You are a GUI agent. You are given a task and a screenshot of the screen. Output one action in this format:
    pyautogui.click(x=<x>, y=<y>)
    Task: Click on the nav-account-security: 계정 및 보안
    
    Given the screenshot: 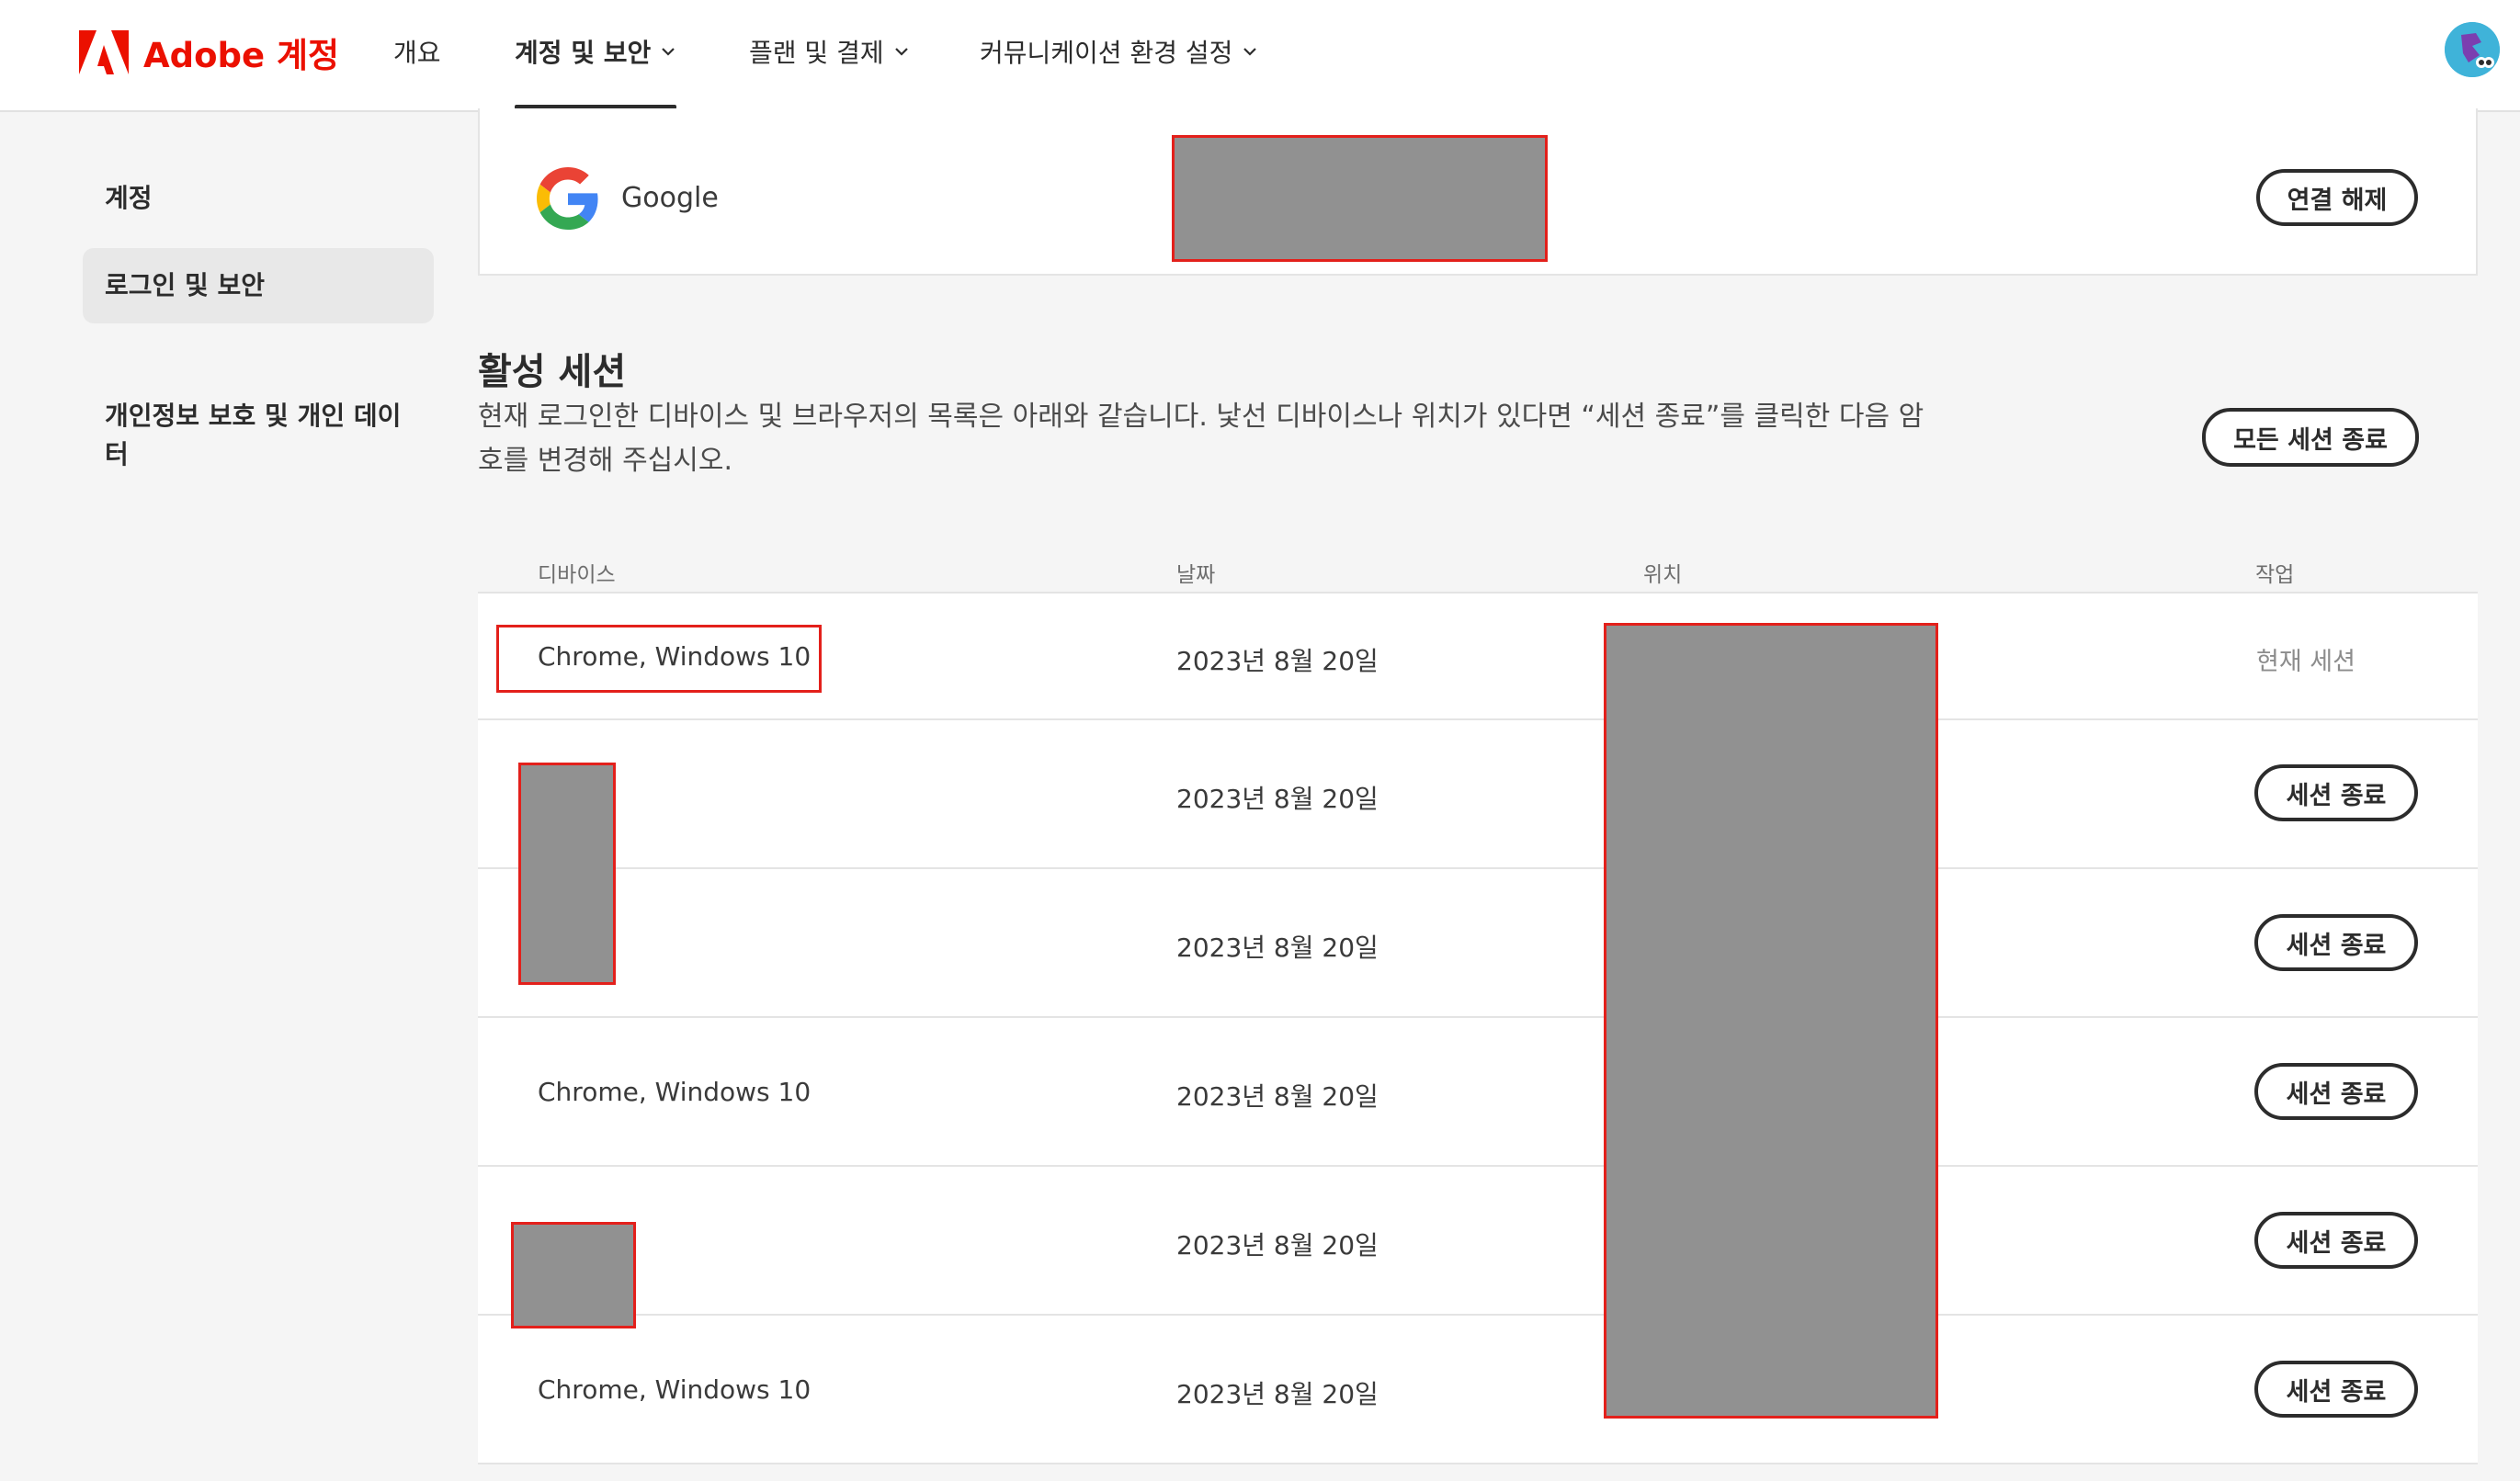 What is the action you would take?
    pyautogui.click(x=595, y=51)
    